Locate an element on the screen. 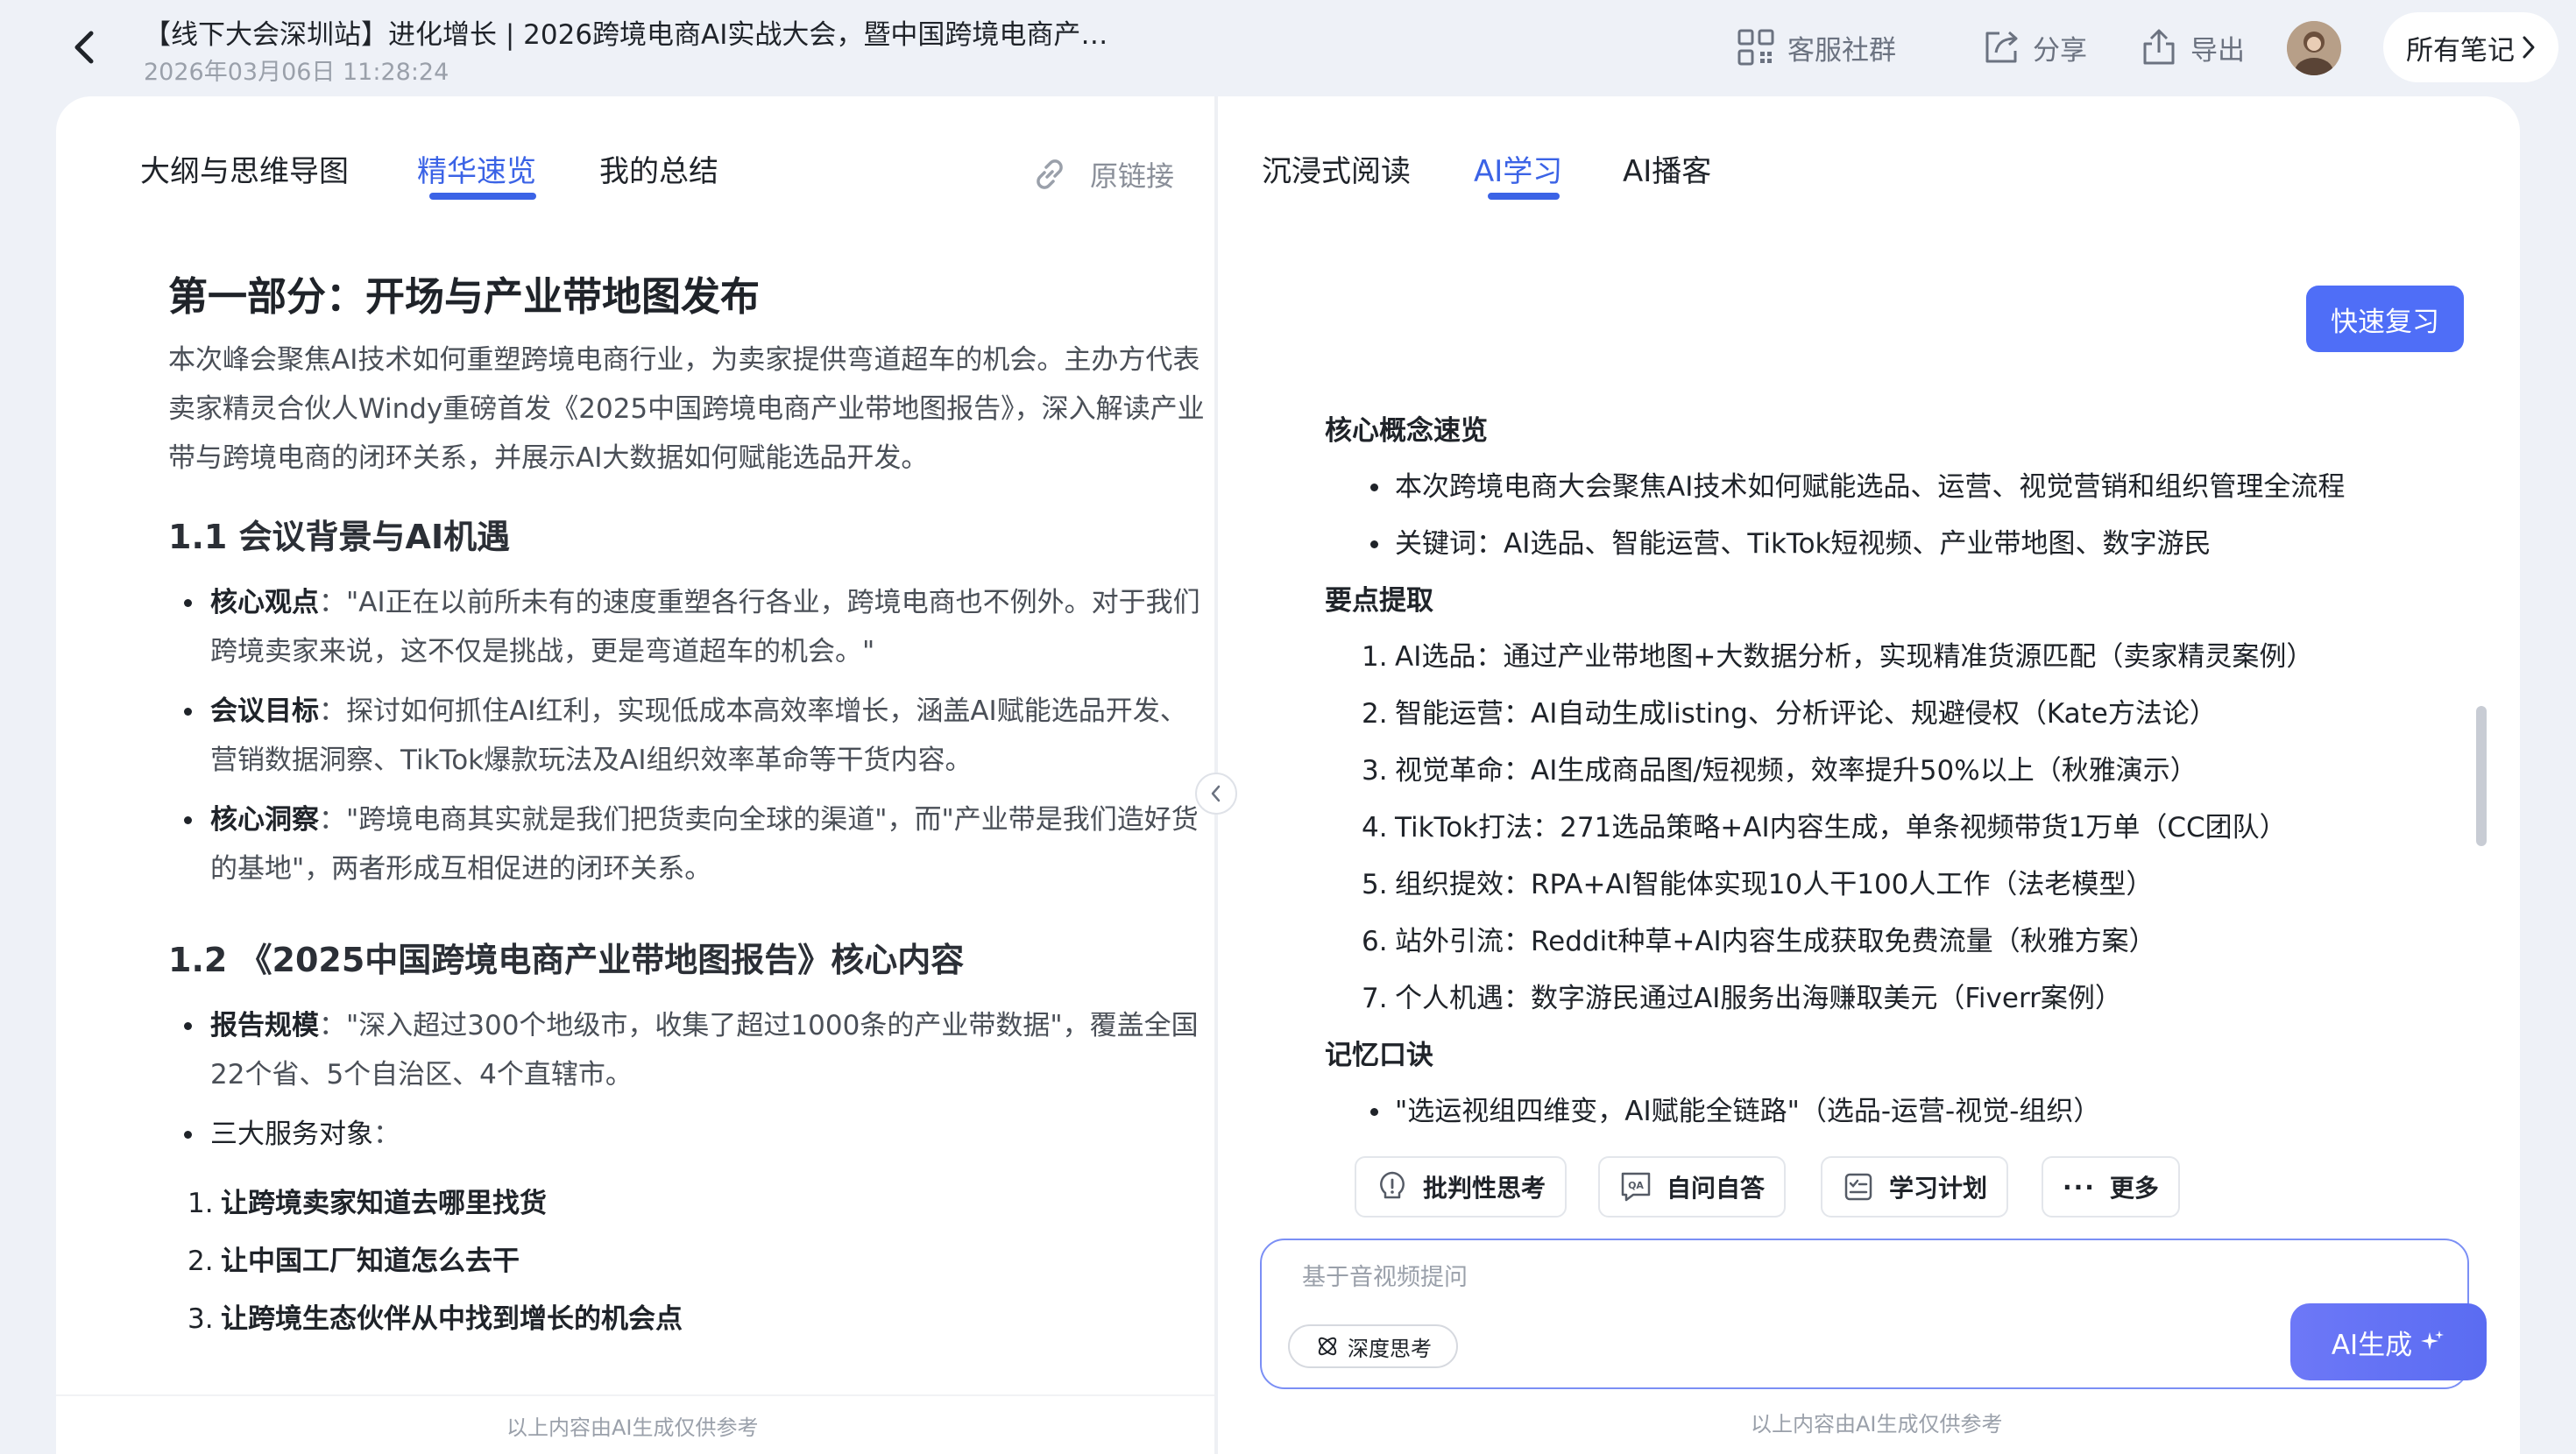  tab-highlights: 精华速览 is located at coordinates (476, 168).